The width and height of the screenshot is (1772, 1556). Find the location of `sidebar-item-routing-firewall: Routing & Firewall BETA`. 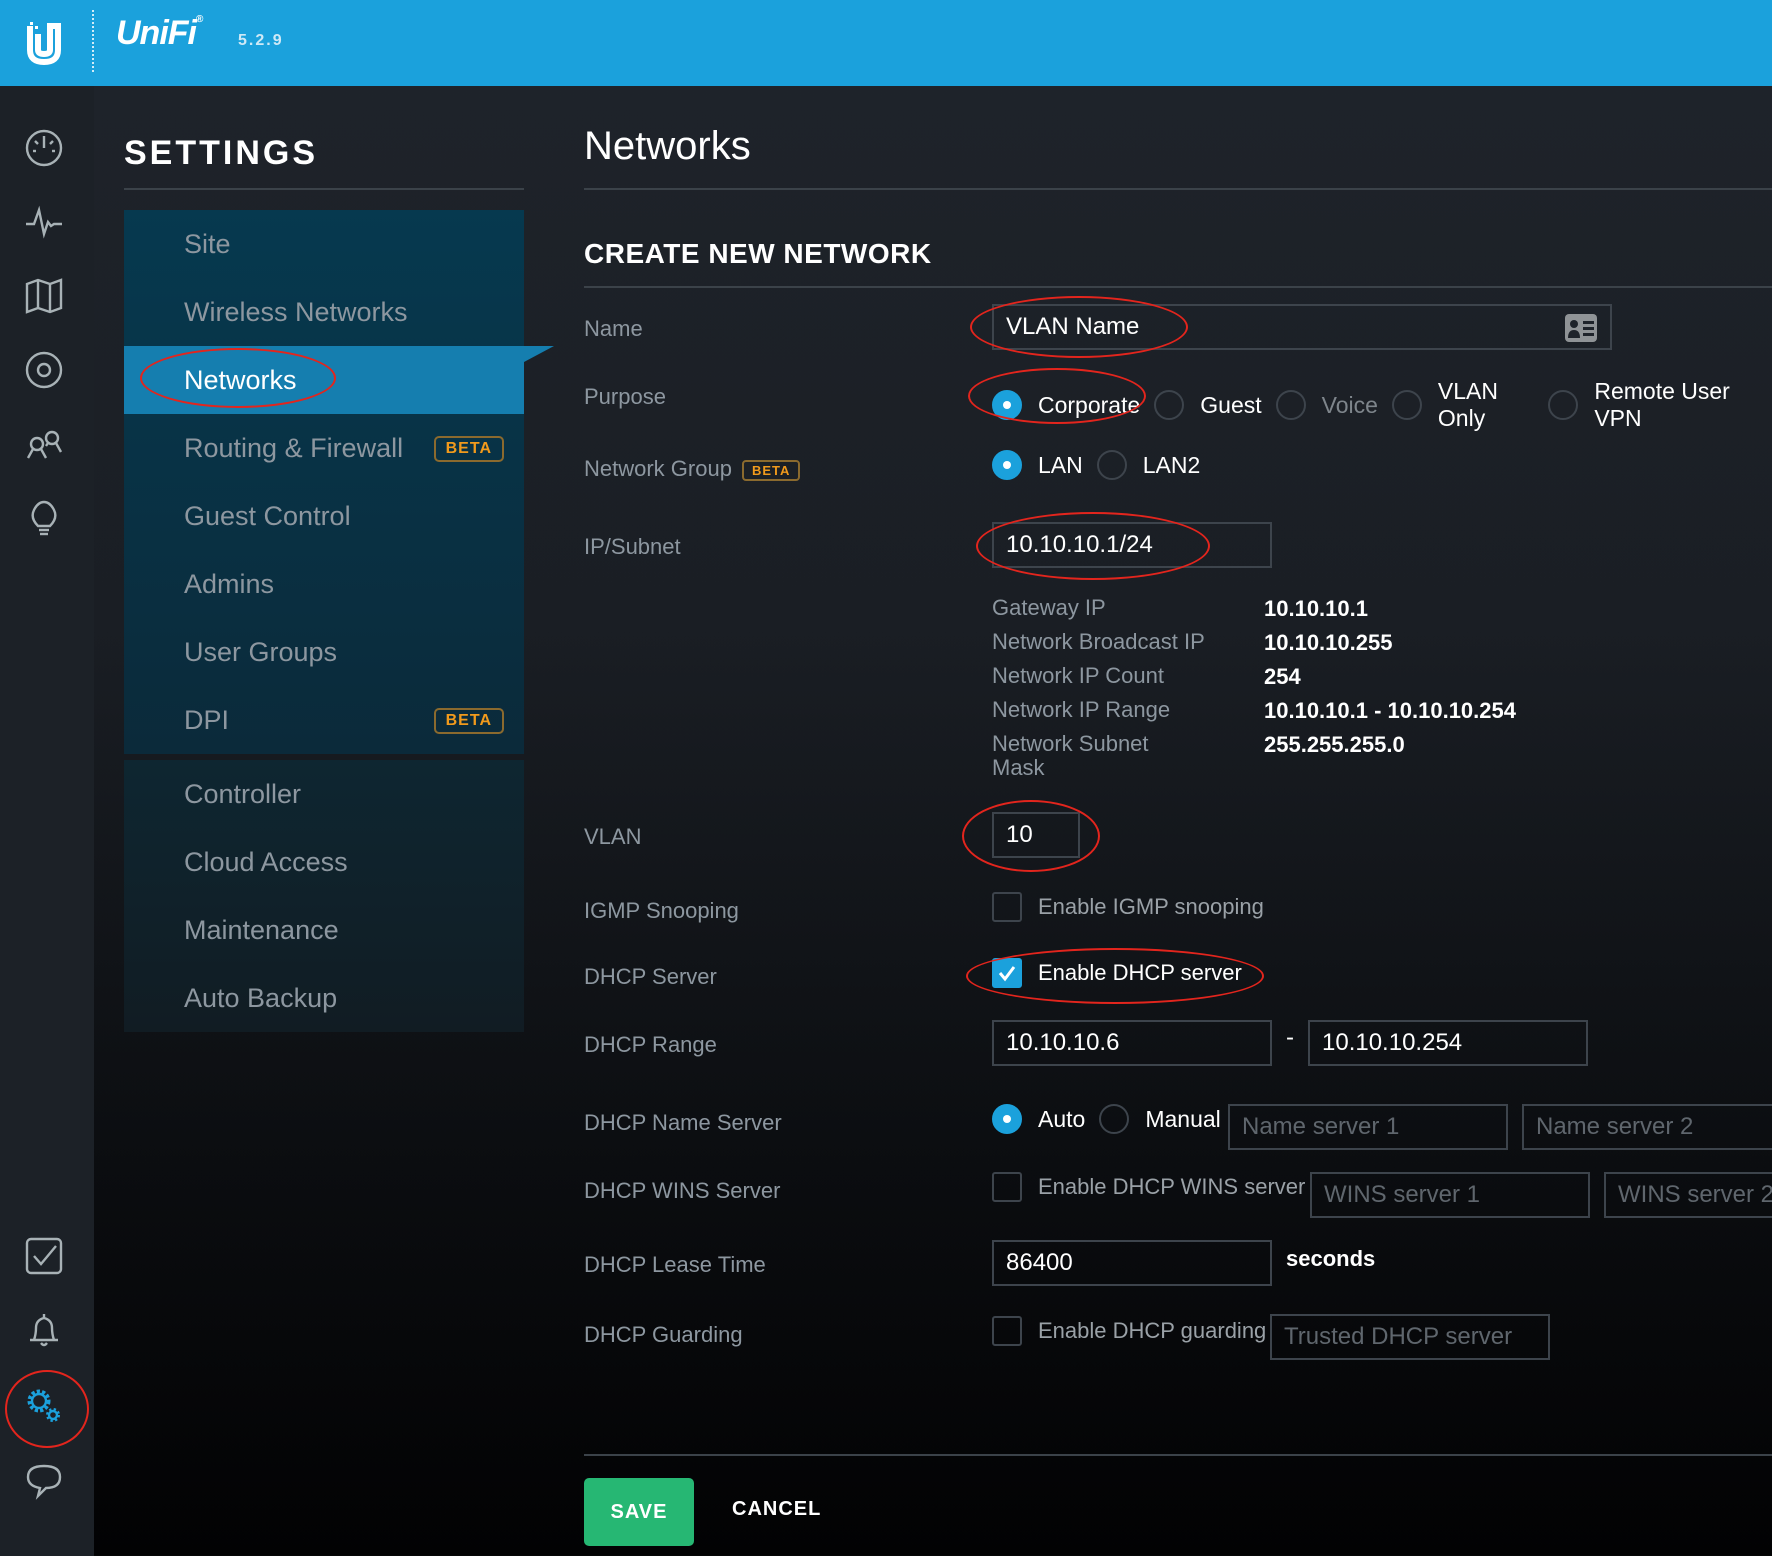

sidebar-item-routing-firewall: Routing & Firewall BETA is located at coordinates (324, 448).